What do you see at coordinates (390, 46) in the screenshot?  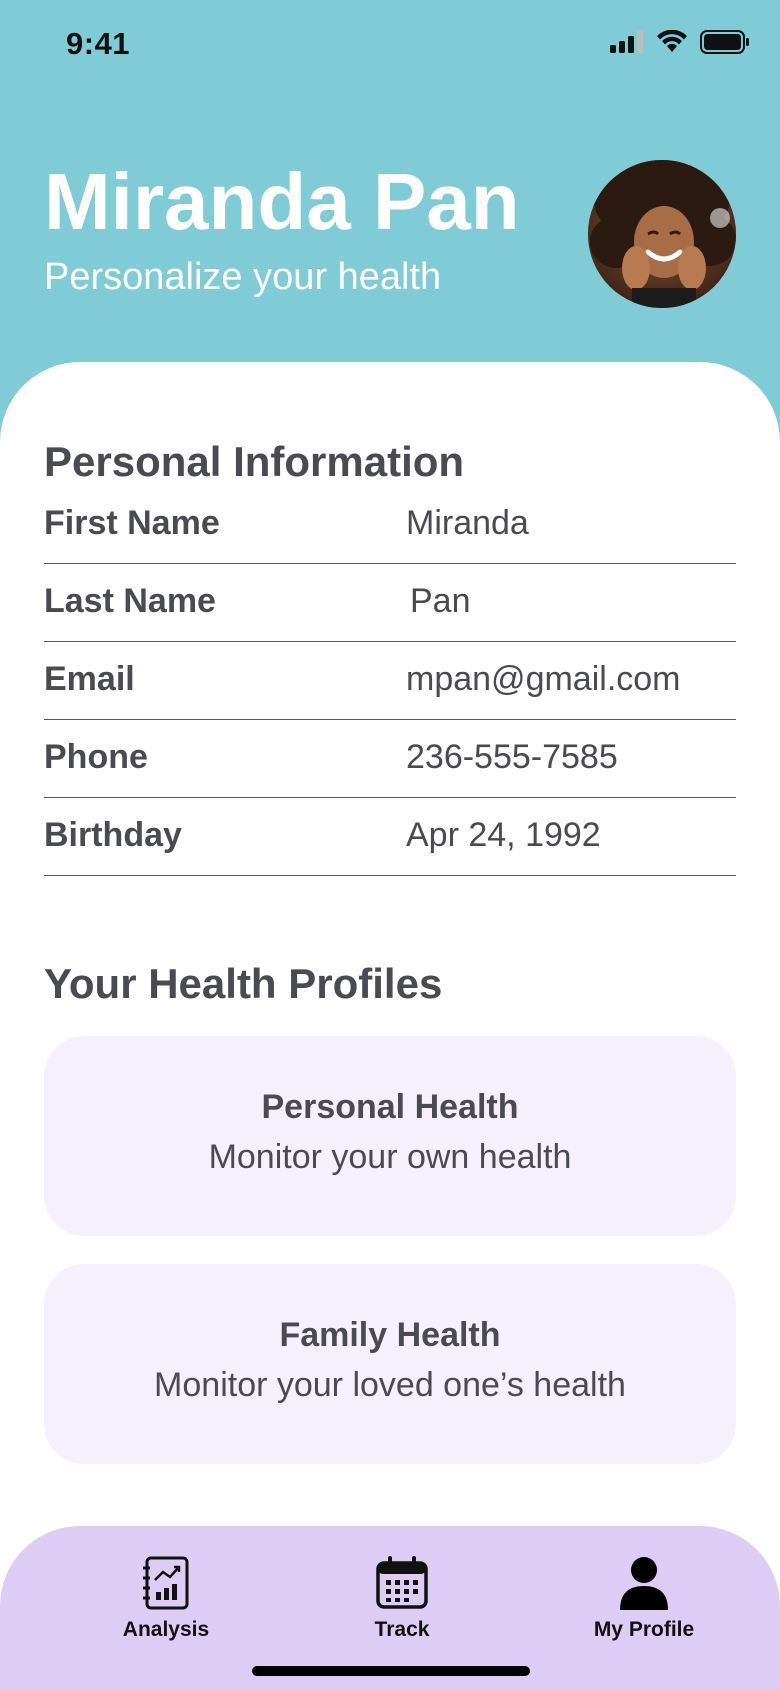 I see `status-bar: 9:41` at bounding box center [390, 46].